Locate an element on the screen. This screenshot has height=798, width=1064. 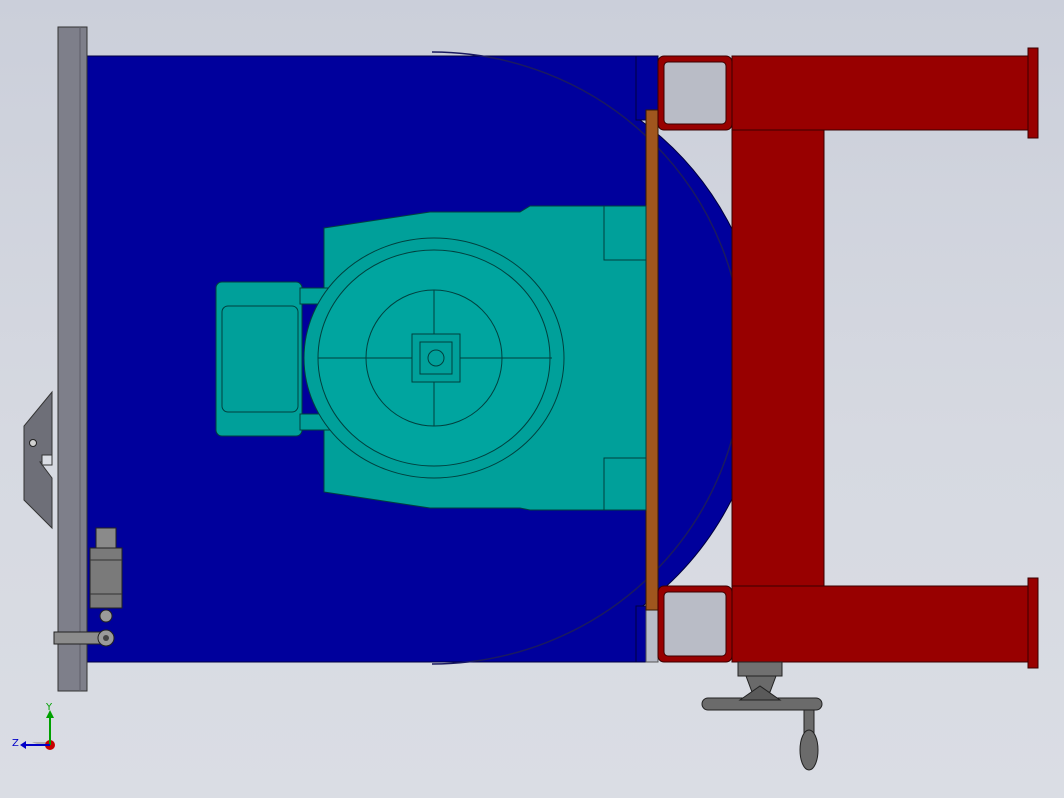
left-gray-rail is located at coordinates (72, 359).